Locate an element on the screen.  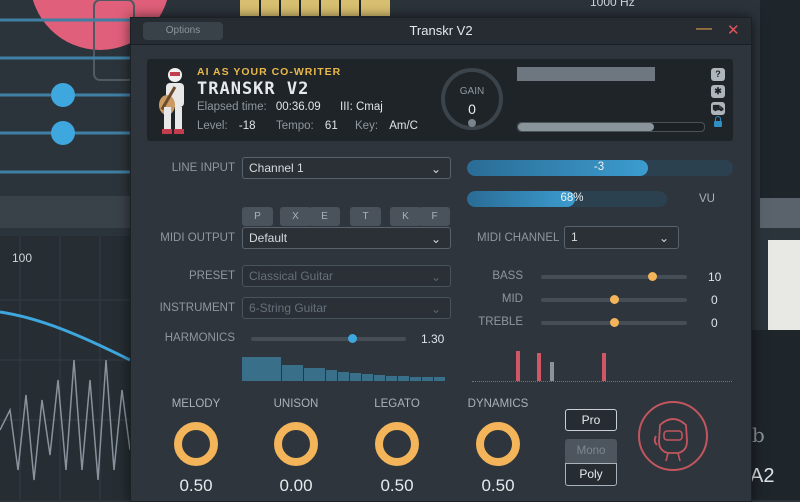
treble-slider is located at coordinates (614, 322).